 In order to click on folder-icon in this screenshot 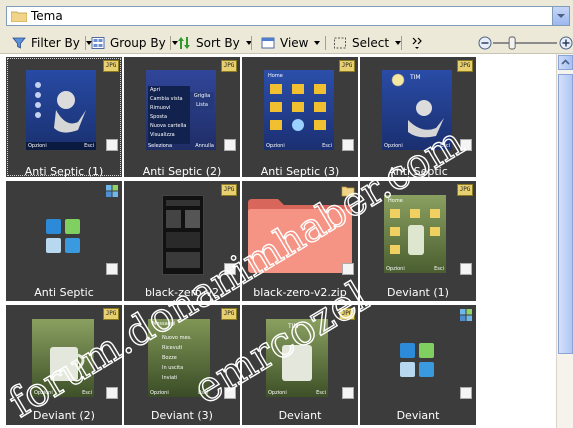, I will do `click(19, 16)`.